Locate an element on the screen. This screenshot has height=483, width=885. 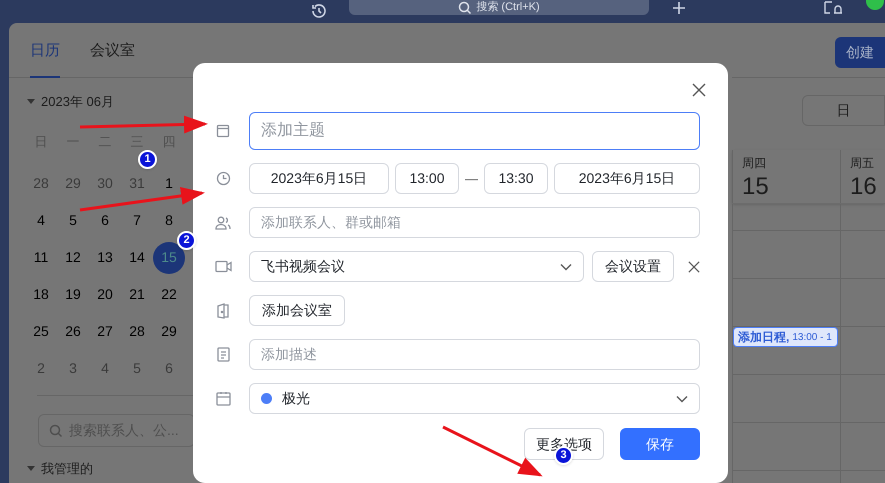
calendar-icon is located at coordinates (223, 398).